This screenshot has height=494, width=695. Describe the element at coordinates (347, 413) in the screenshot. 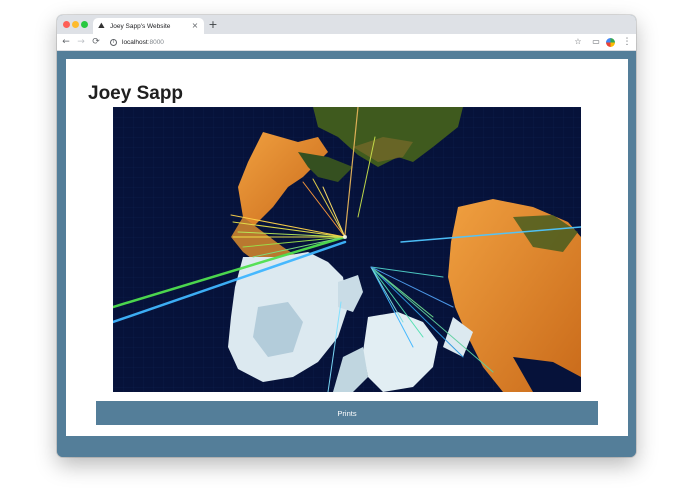

I see `prints-button: Prints` at that location.